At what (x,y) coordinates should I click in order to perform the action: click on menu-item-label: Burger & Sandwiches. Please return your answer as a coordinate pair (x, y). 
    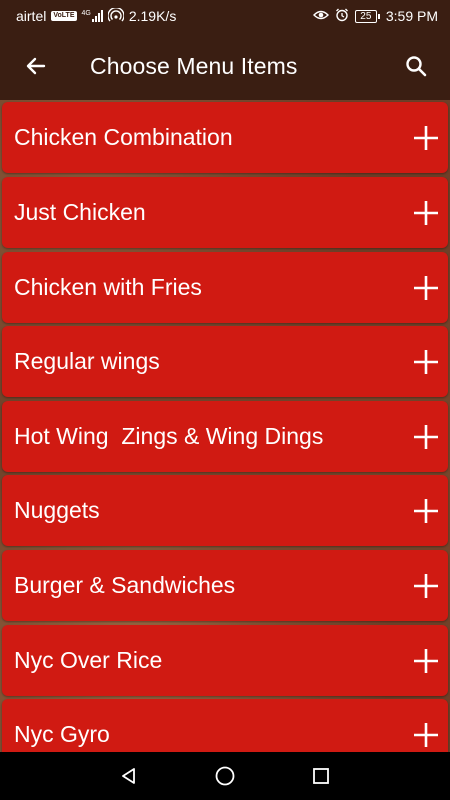
    Looking at the image, I should click on (125, 585).